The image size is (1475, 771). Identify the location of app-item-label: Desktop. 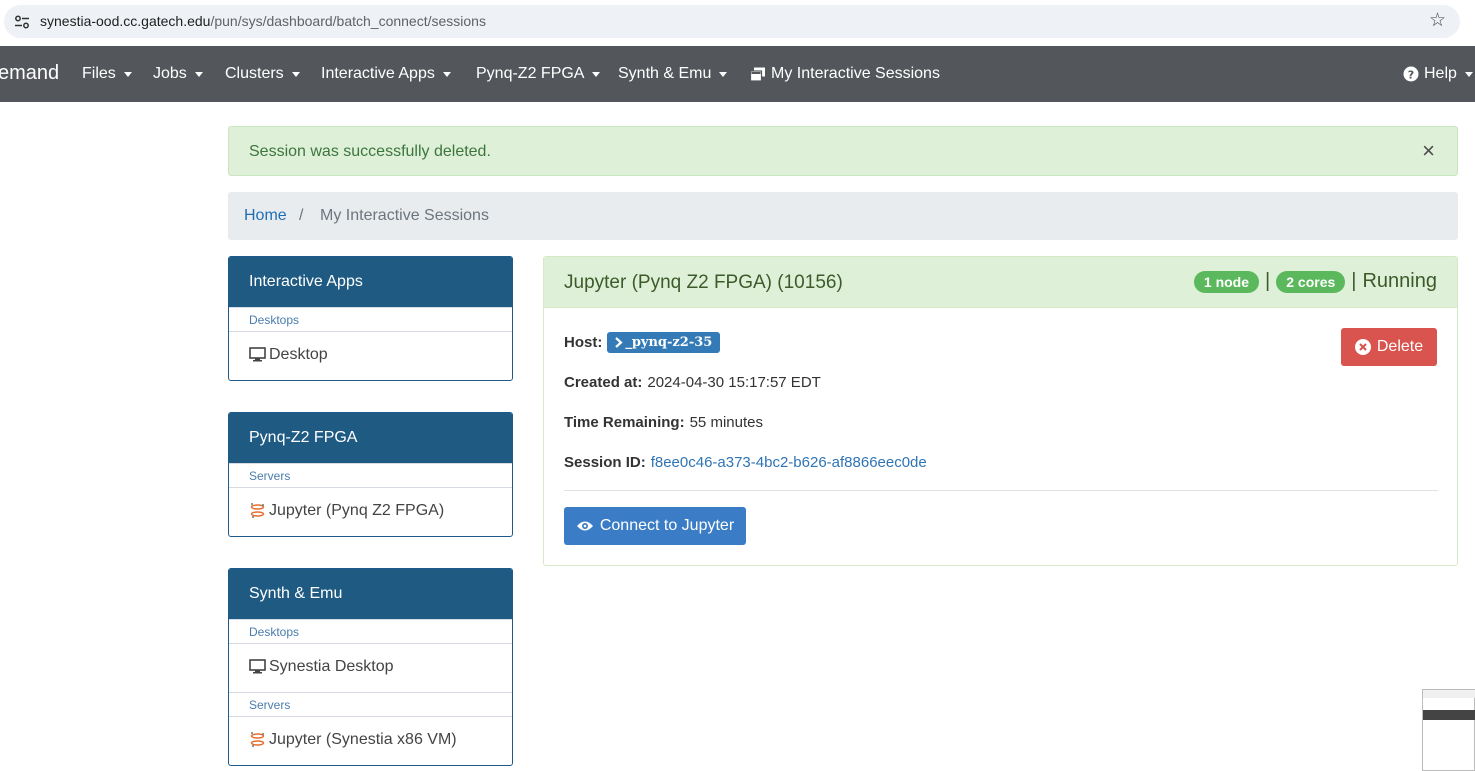
(298, 354).